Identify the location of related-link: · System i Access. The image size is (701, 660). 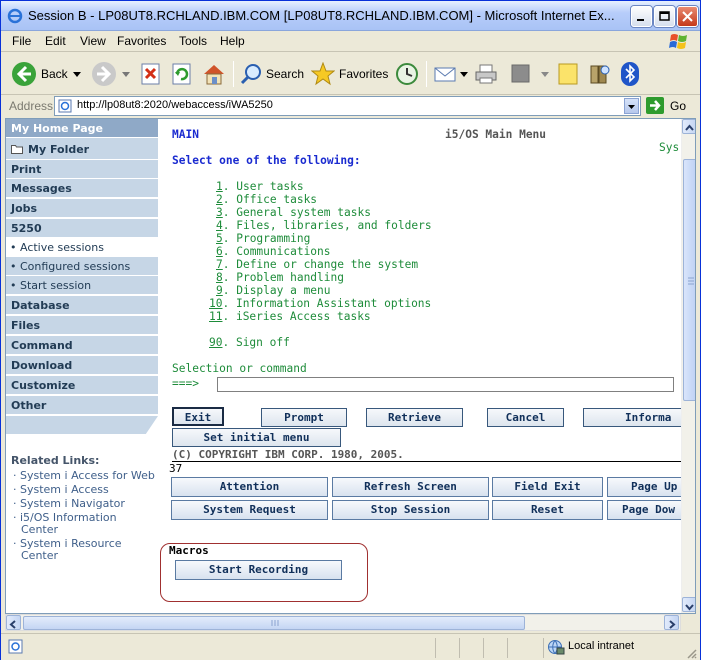
(83, 490).